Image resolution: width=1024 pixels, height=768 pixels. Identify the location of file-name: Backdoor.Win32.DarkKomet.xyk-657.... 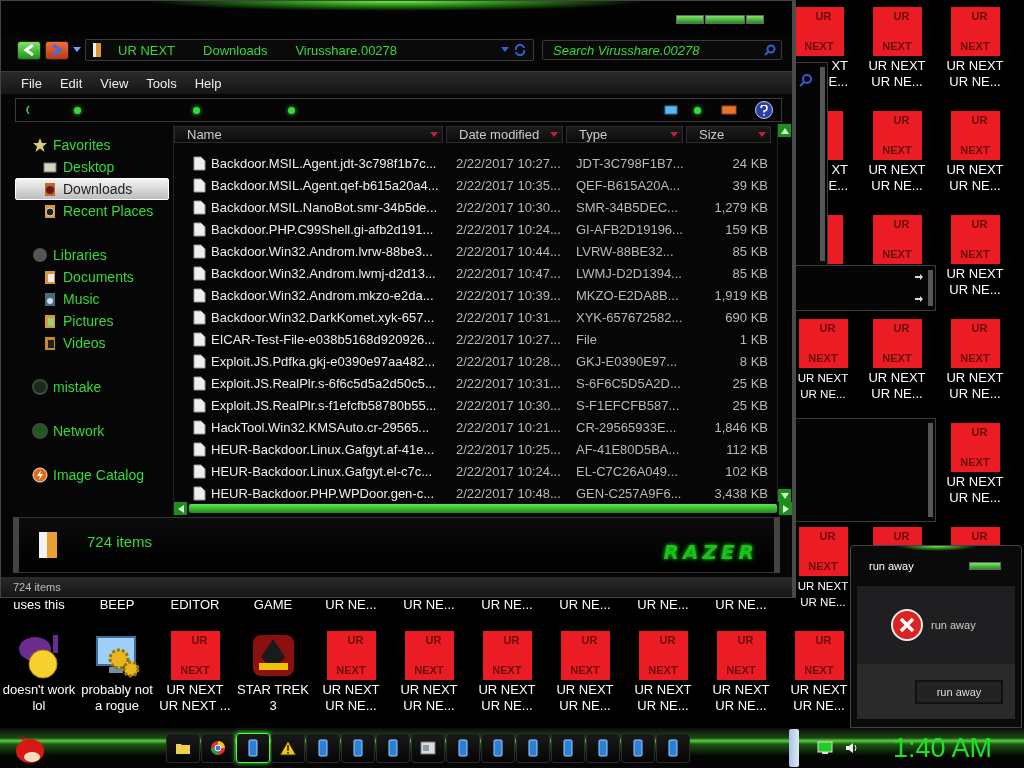
(323, 317).